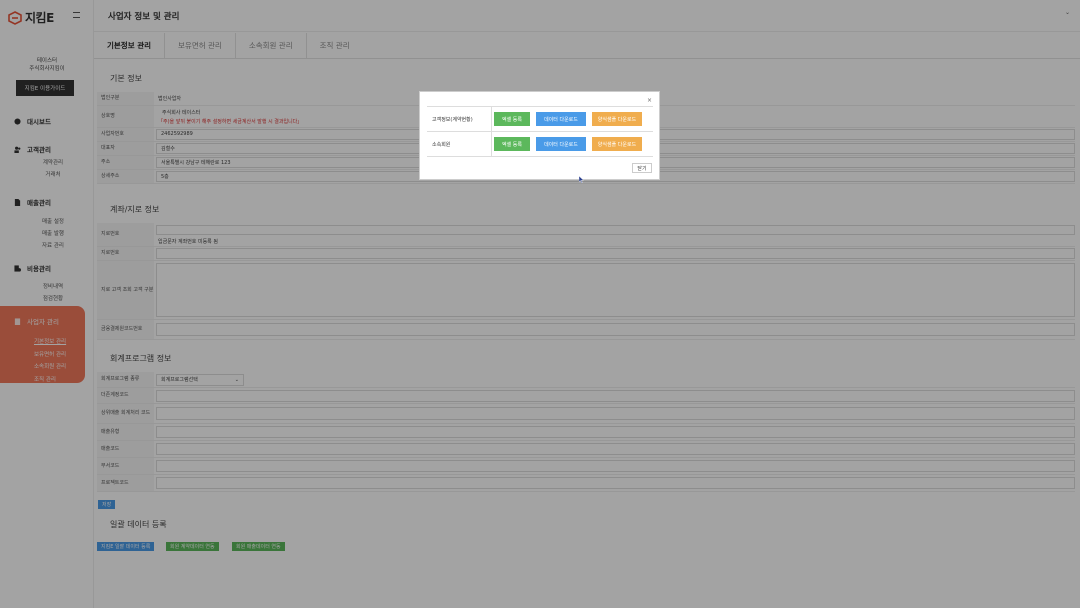  I want to click on member-data-download-button: 데이터 다운로드, so click(561, 144).